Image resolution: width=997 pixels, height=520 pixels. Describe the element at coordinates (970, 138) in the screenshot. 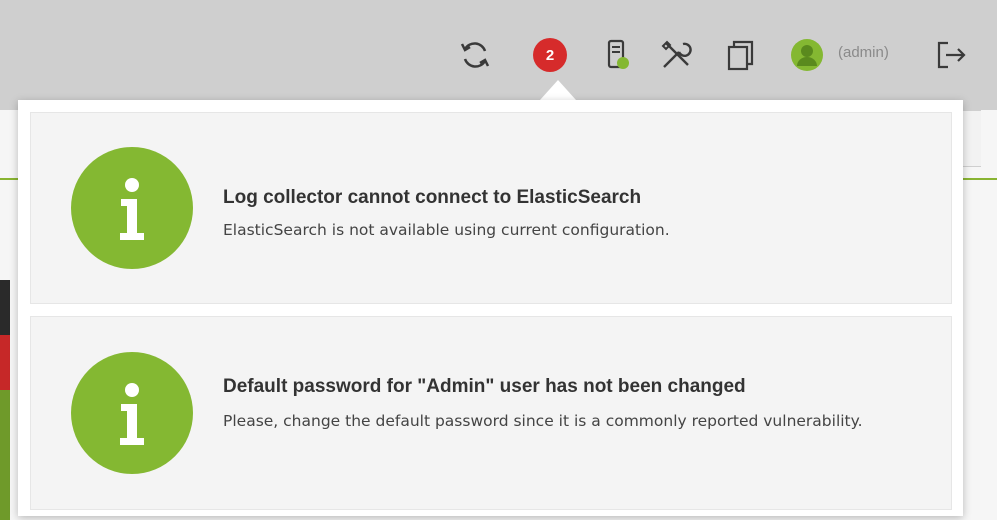

I see `background-panel` at that location.